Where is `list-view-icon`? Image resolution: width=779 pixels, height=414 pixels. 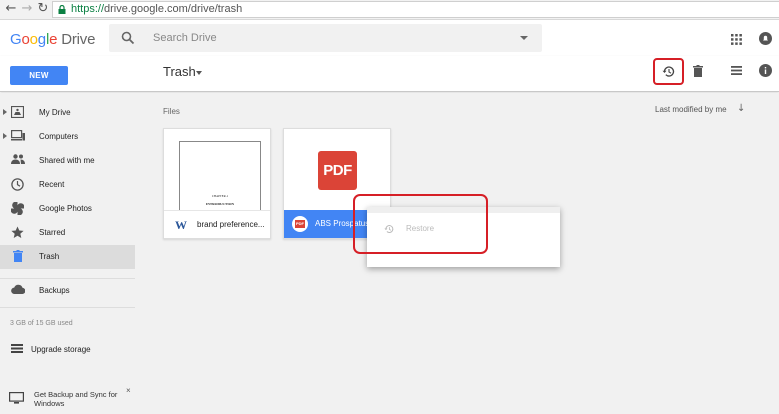
list-view-icon is located at coordinates (736, 70).